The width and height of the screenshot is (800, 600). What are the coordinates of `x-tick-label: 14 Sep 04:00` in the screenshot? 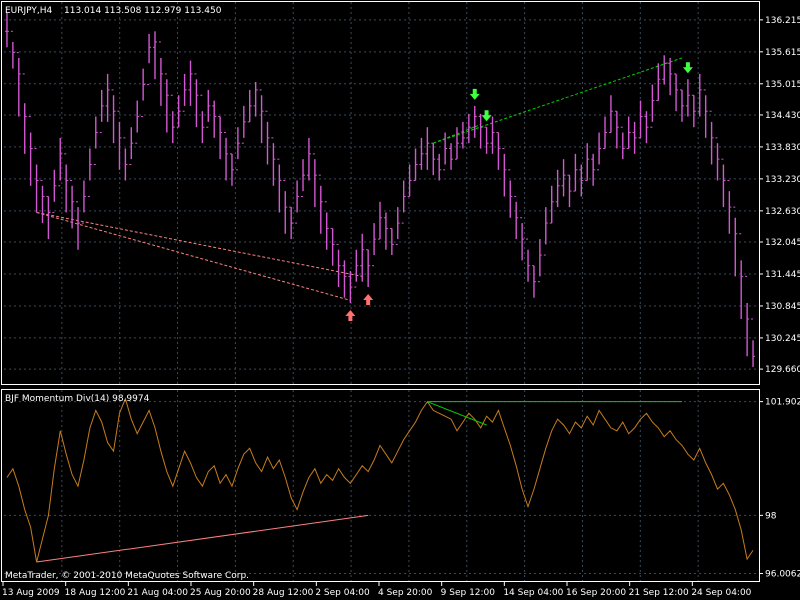 It's located at (533, 593).